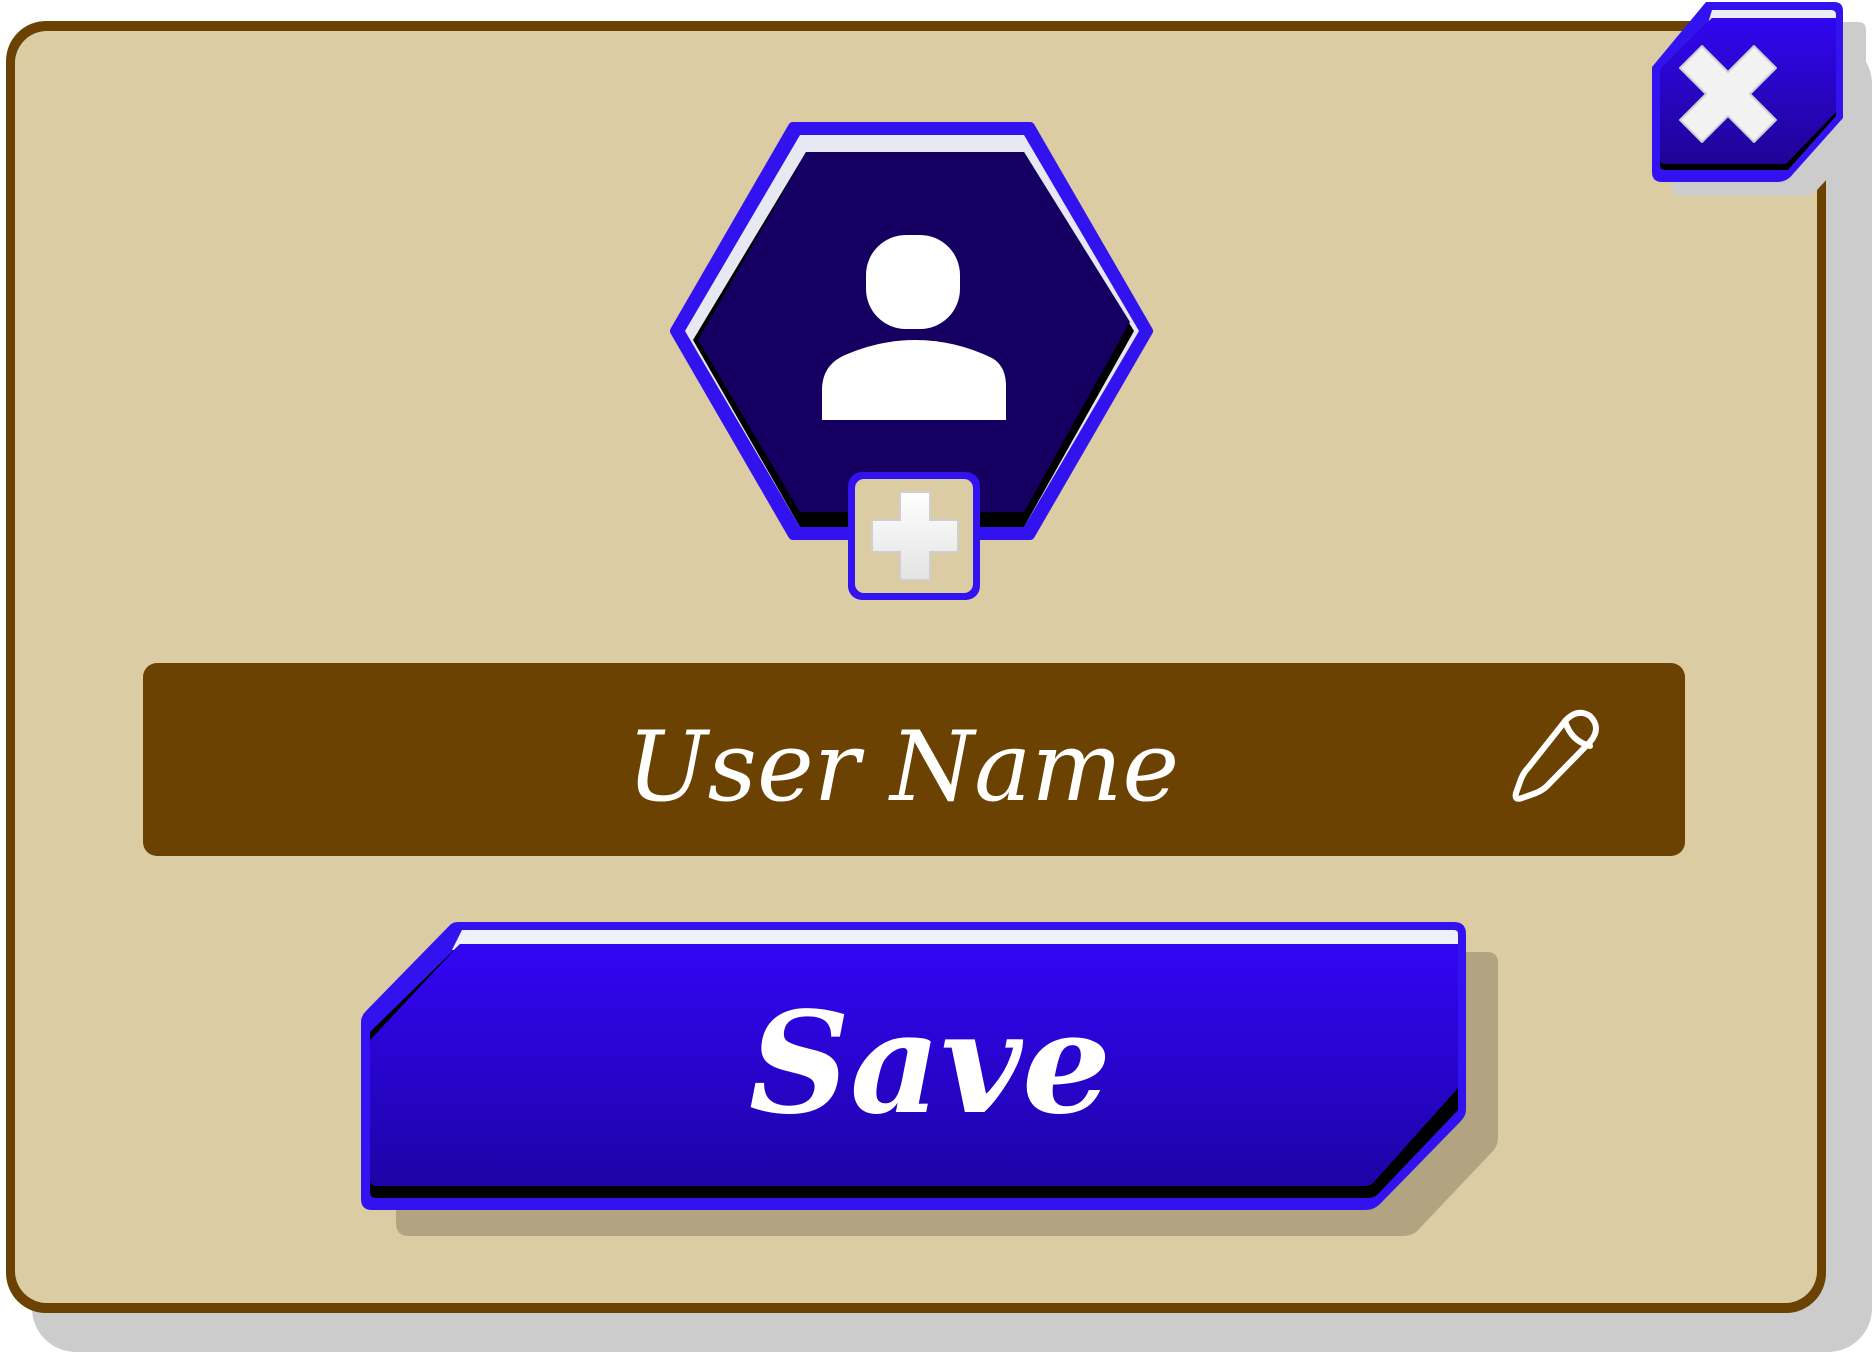 The width and height of the screenshot is (1876, 1352). I want to click on save-button: Save, so click(929, 1079).